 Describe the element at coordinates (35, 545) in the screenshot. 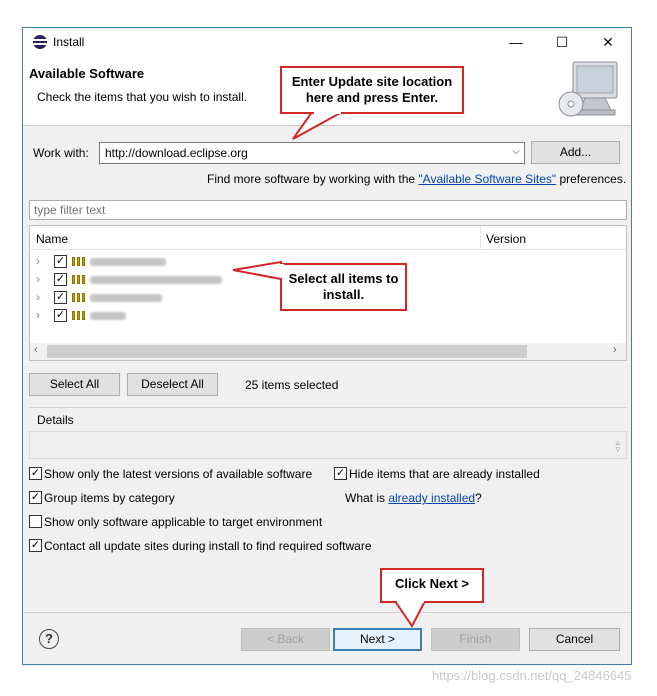

I see `contact-sites-checkbox: ✓` at that location.